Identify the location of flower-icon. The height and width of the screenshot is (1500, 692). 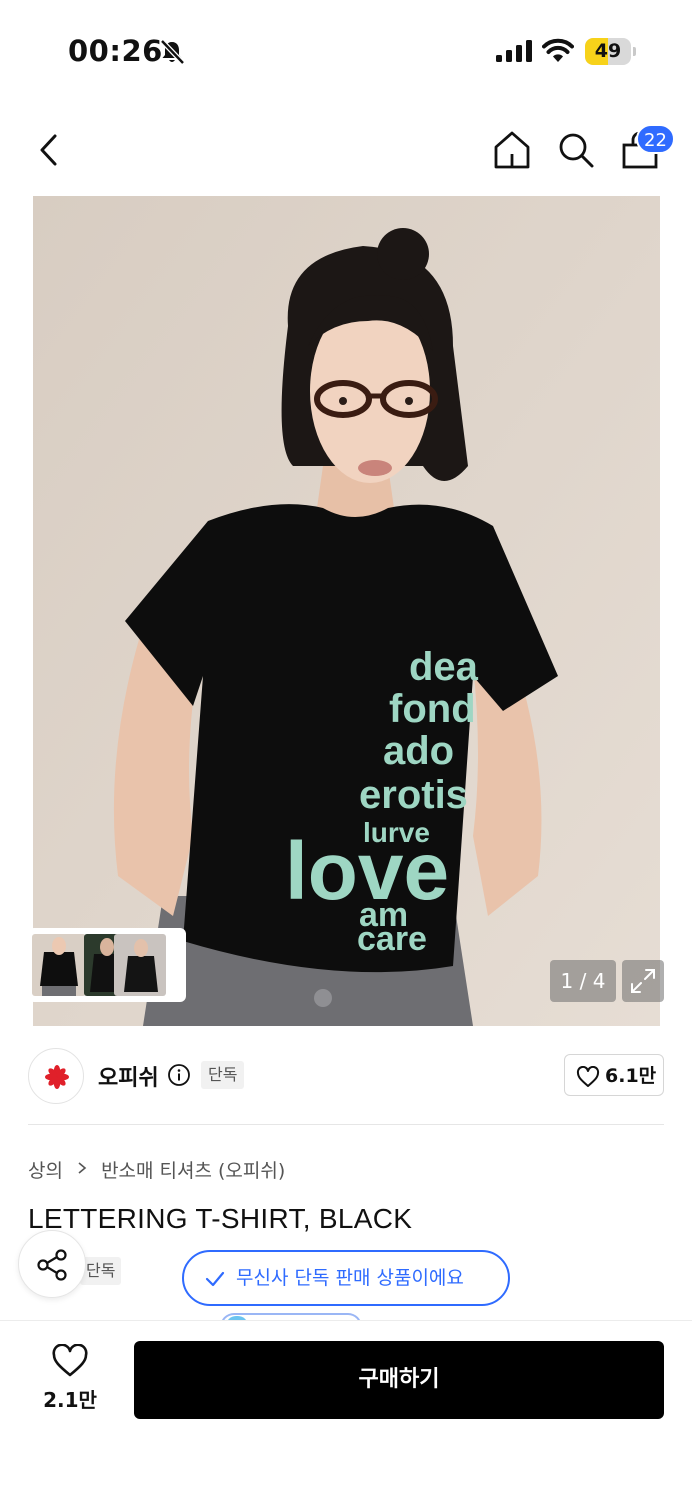
(57, 1077).